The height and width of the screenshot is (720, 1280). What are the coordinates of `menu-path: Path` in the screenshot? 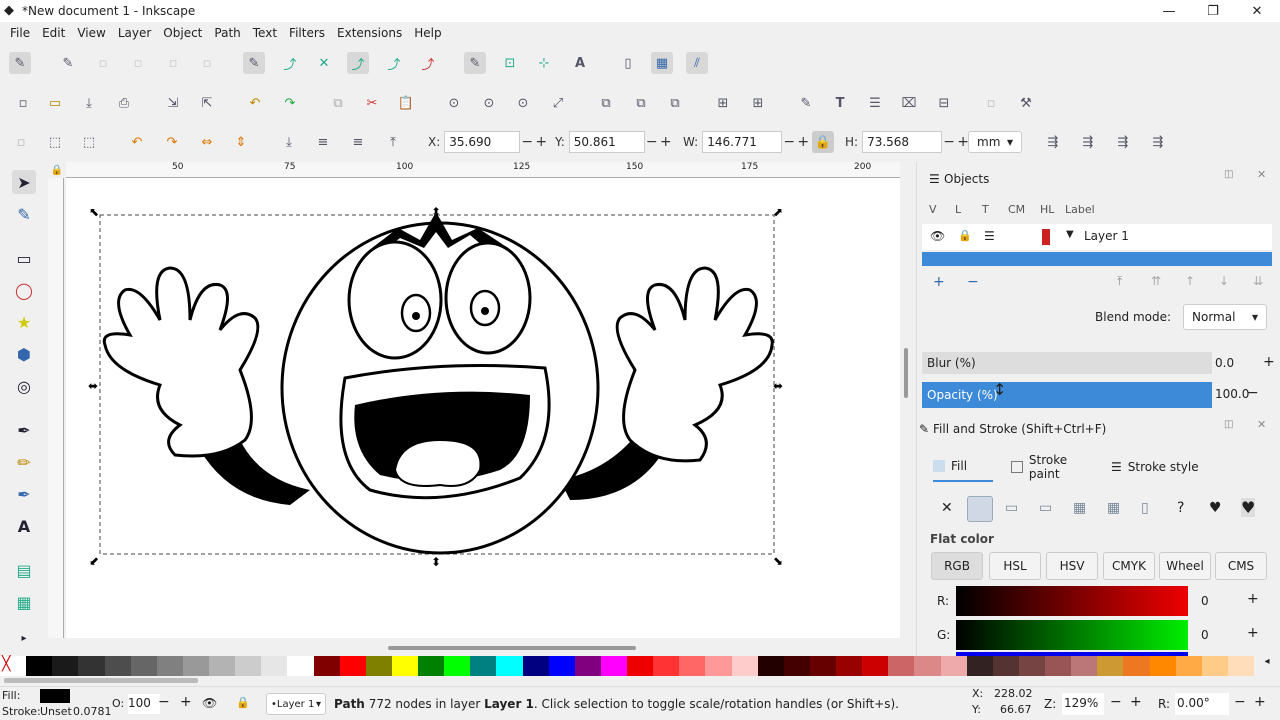 It's located at (227, 33).